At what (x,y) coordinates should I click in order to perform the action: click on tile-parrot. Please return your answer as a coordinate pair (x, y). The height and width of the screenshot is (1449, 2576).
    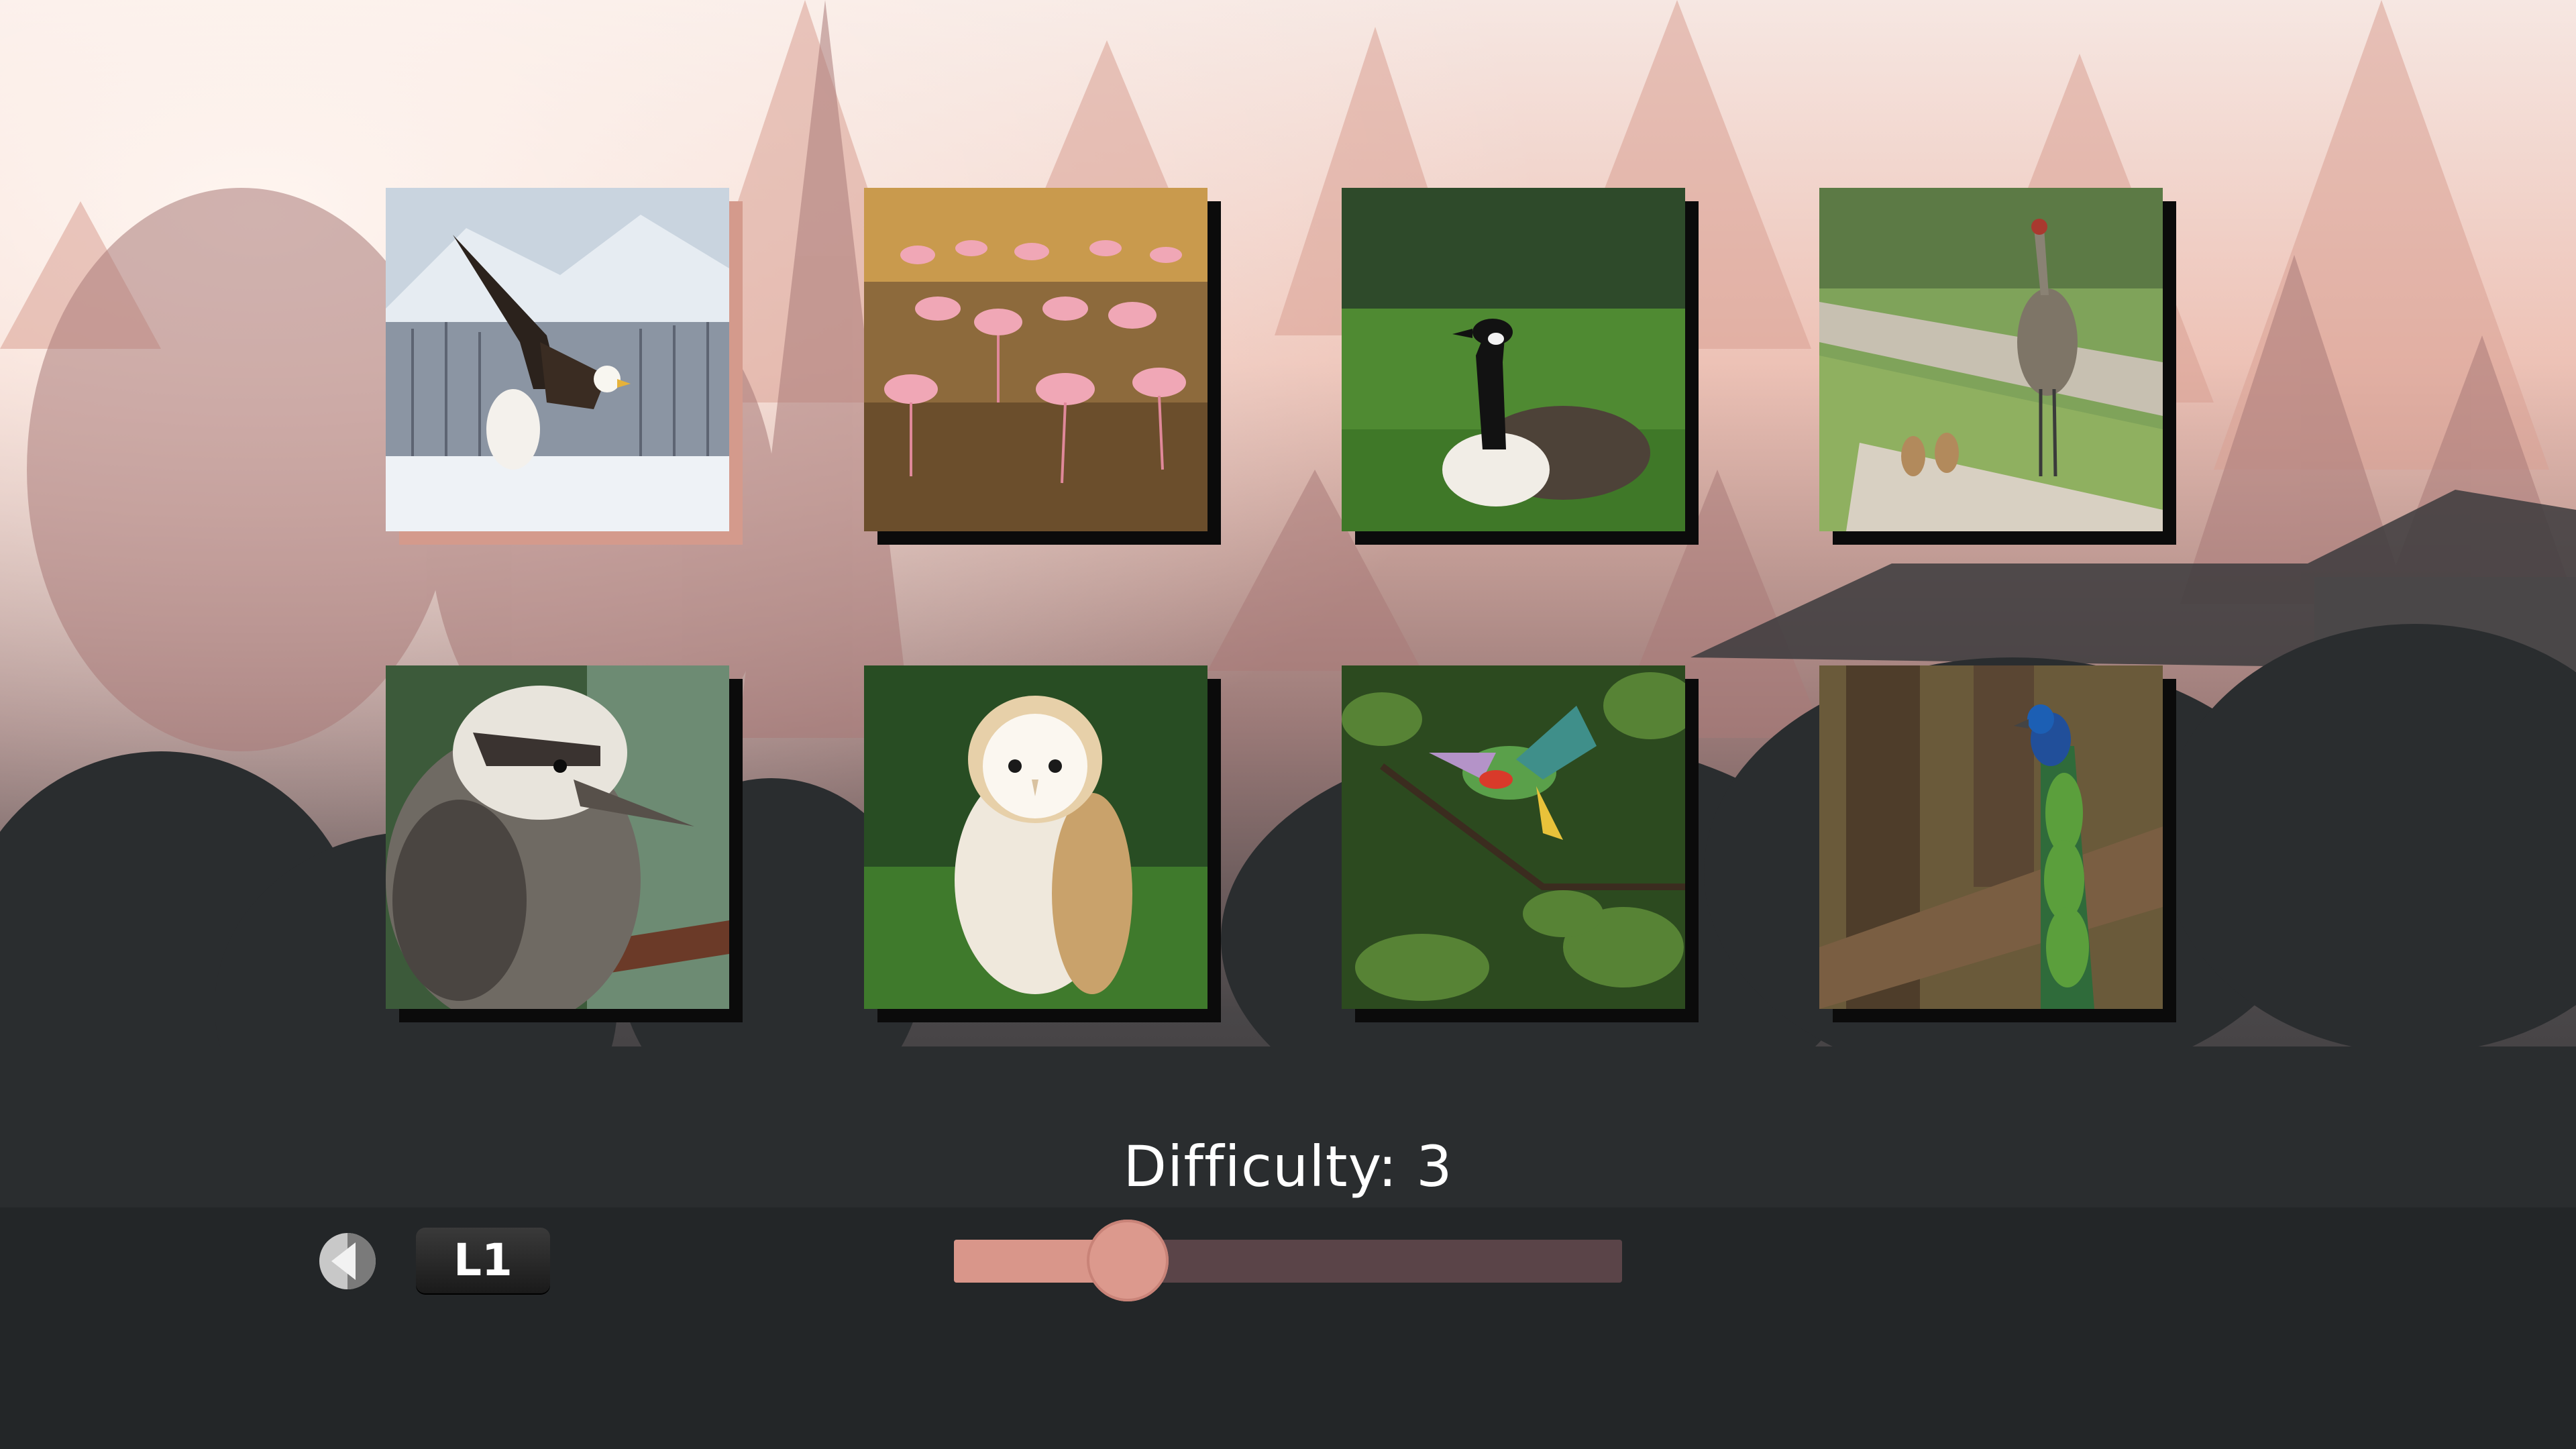
    Looking at the image, I should click on (1520, 843).